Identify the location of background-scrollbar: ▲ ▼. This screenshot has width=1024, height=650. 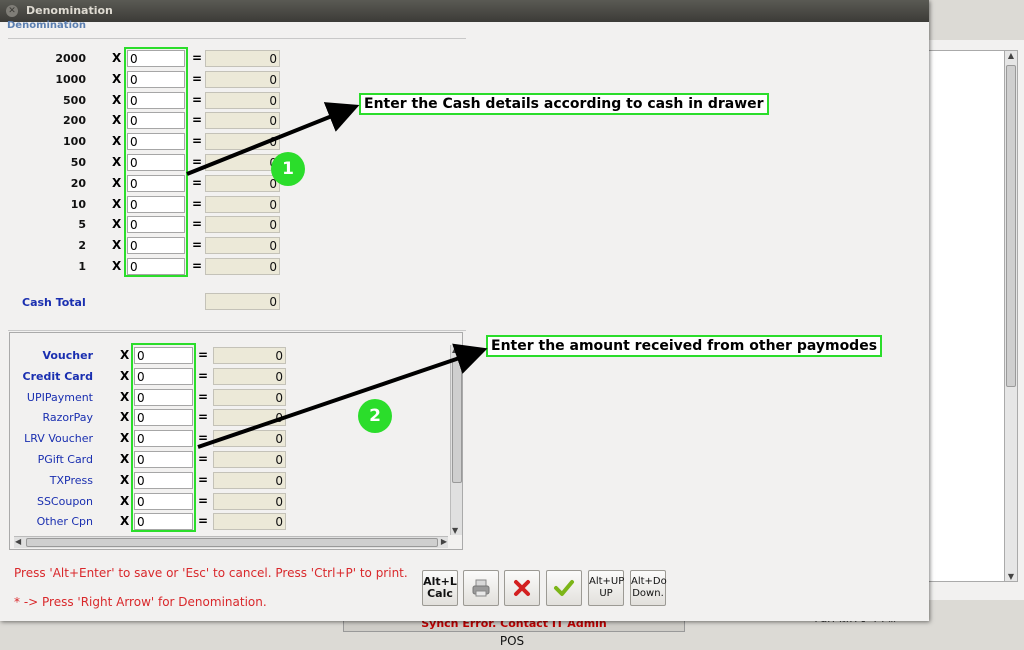
(1011, 316).